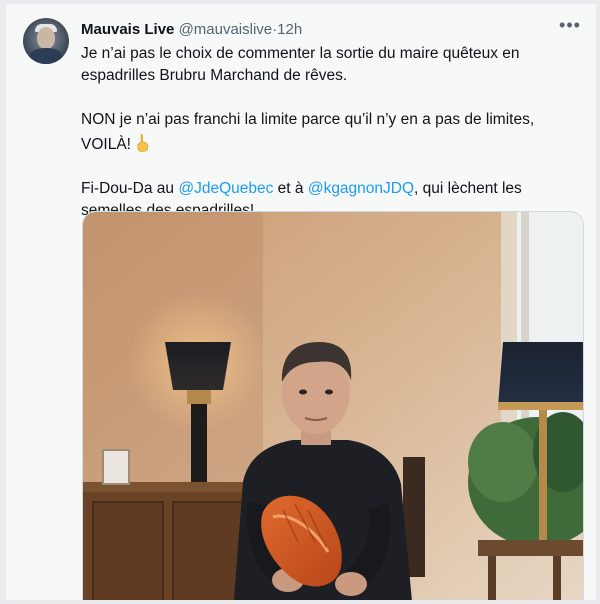 The image size is (600, 604). I want to click on photo-lamp-pole-right, so click(543, 475).